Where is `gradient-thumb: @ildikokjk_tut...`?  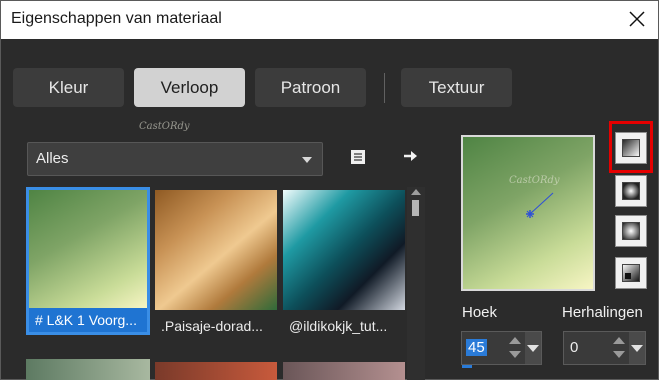
gradient-thumb: @ildikokjk_tut... is located at coordinates (345, 264).